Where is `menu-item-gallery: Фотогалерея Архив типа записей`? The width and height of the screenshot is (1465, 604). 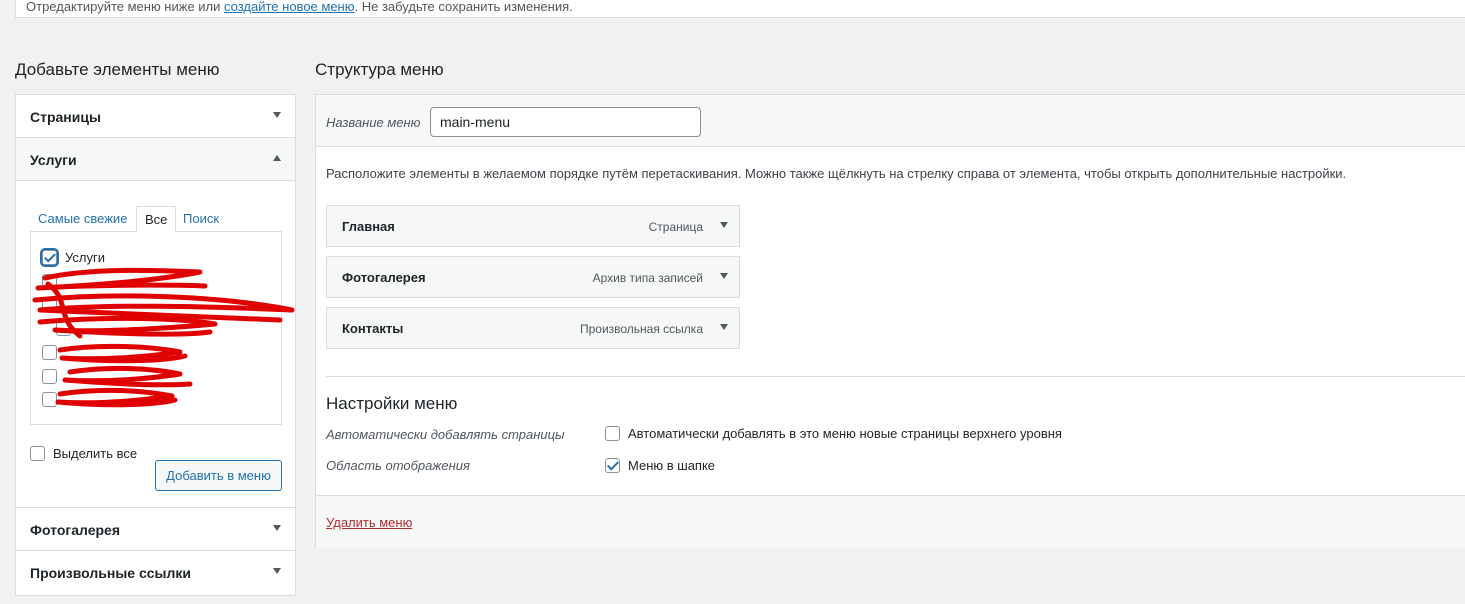 menu-item-gallery: Фотогалерея Архив типа записей is located at coordinates (533, 277).